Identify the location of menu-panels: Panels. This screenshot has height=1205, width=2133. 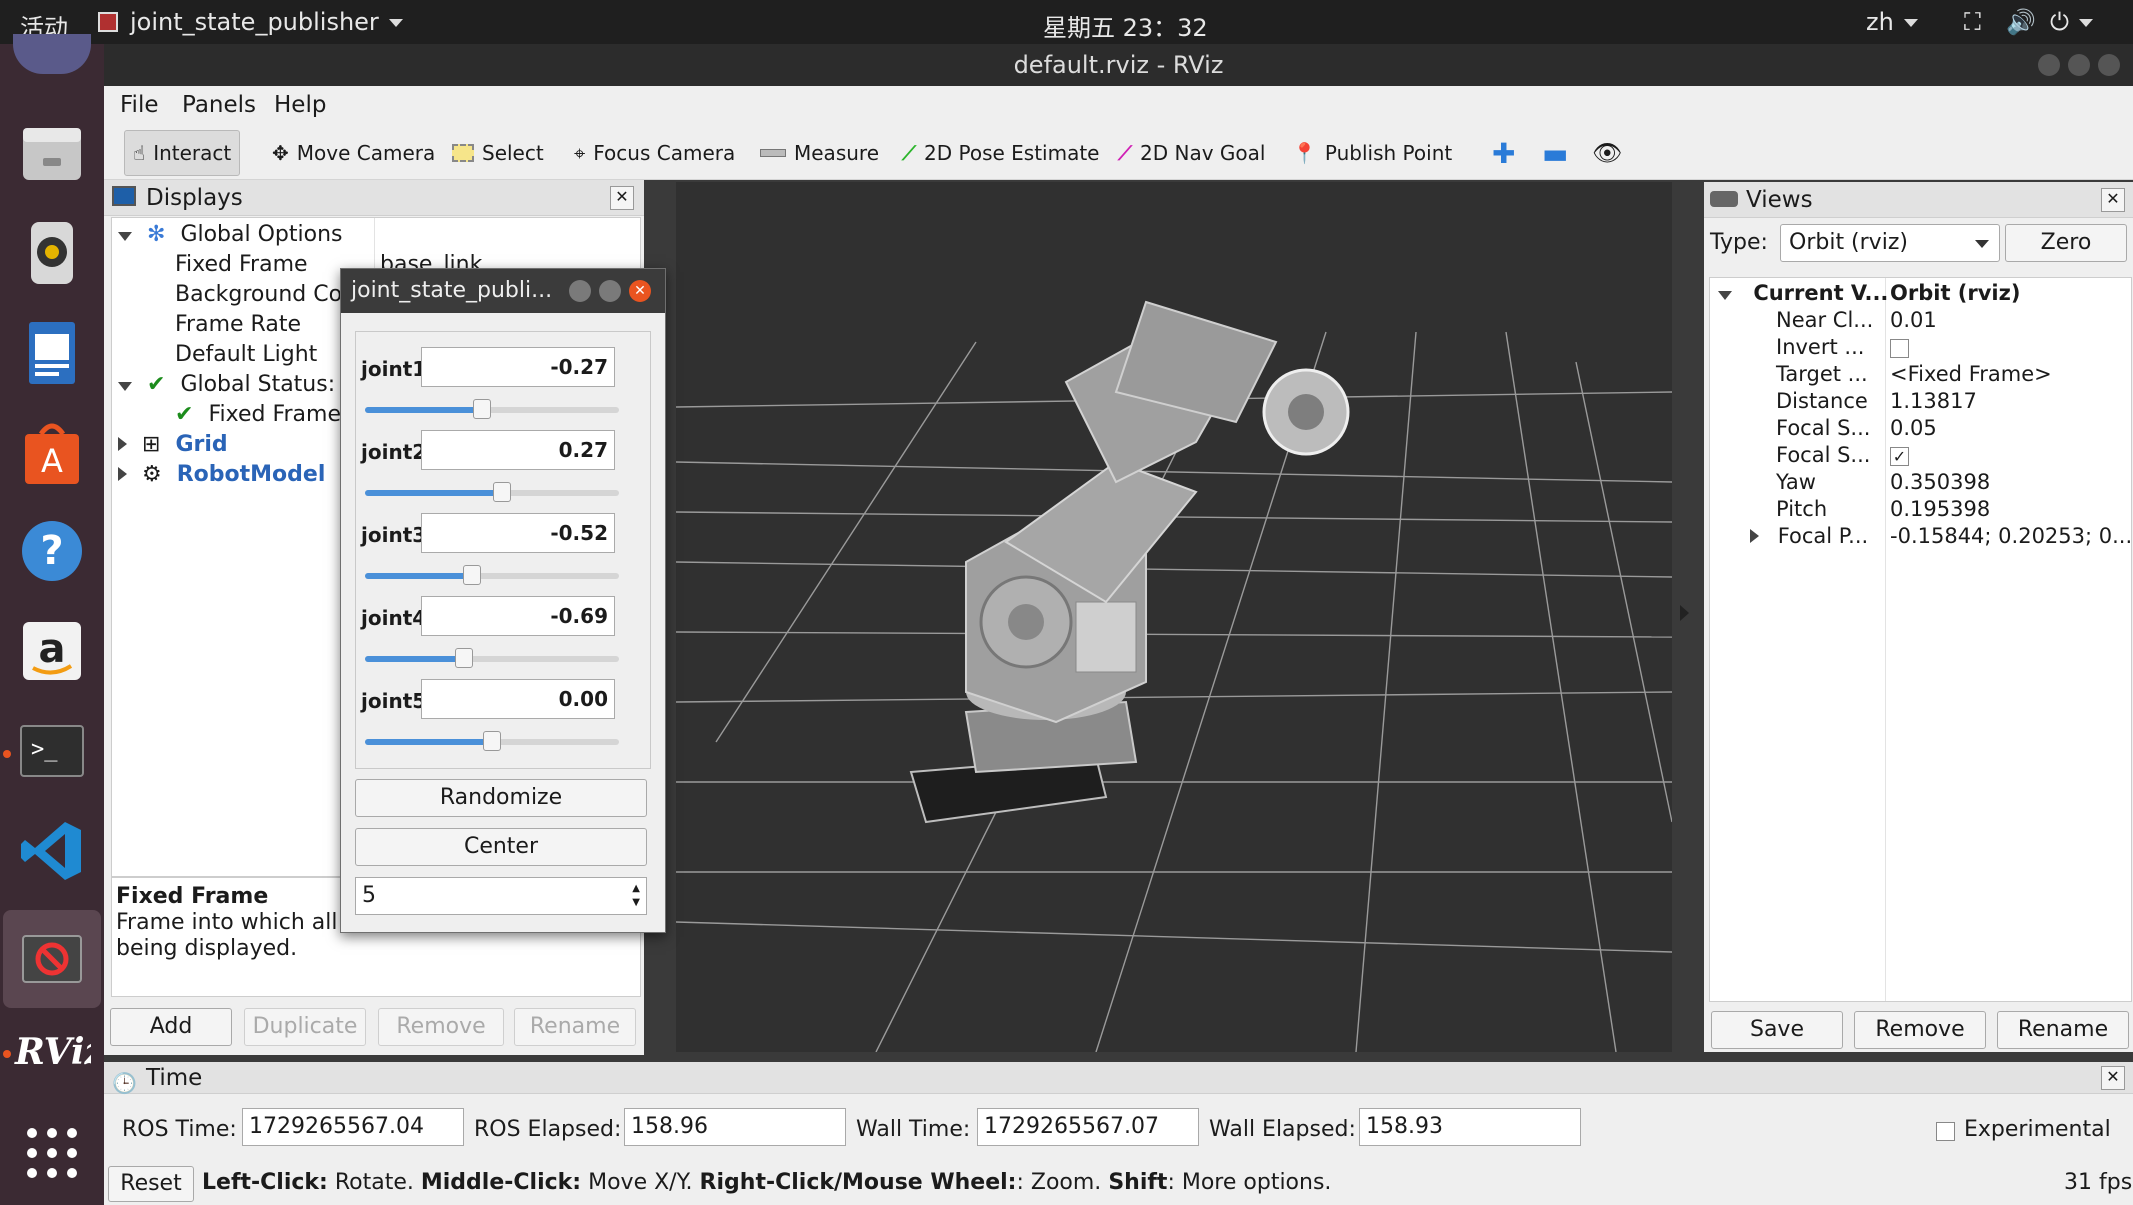
(219, 105).